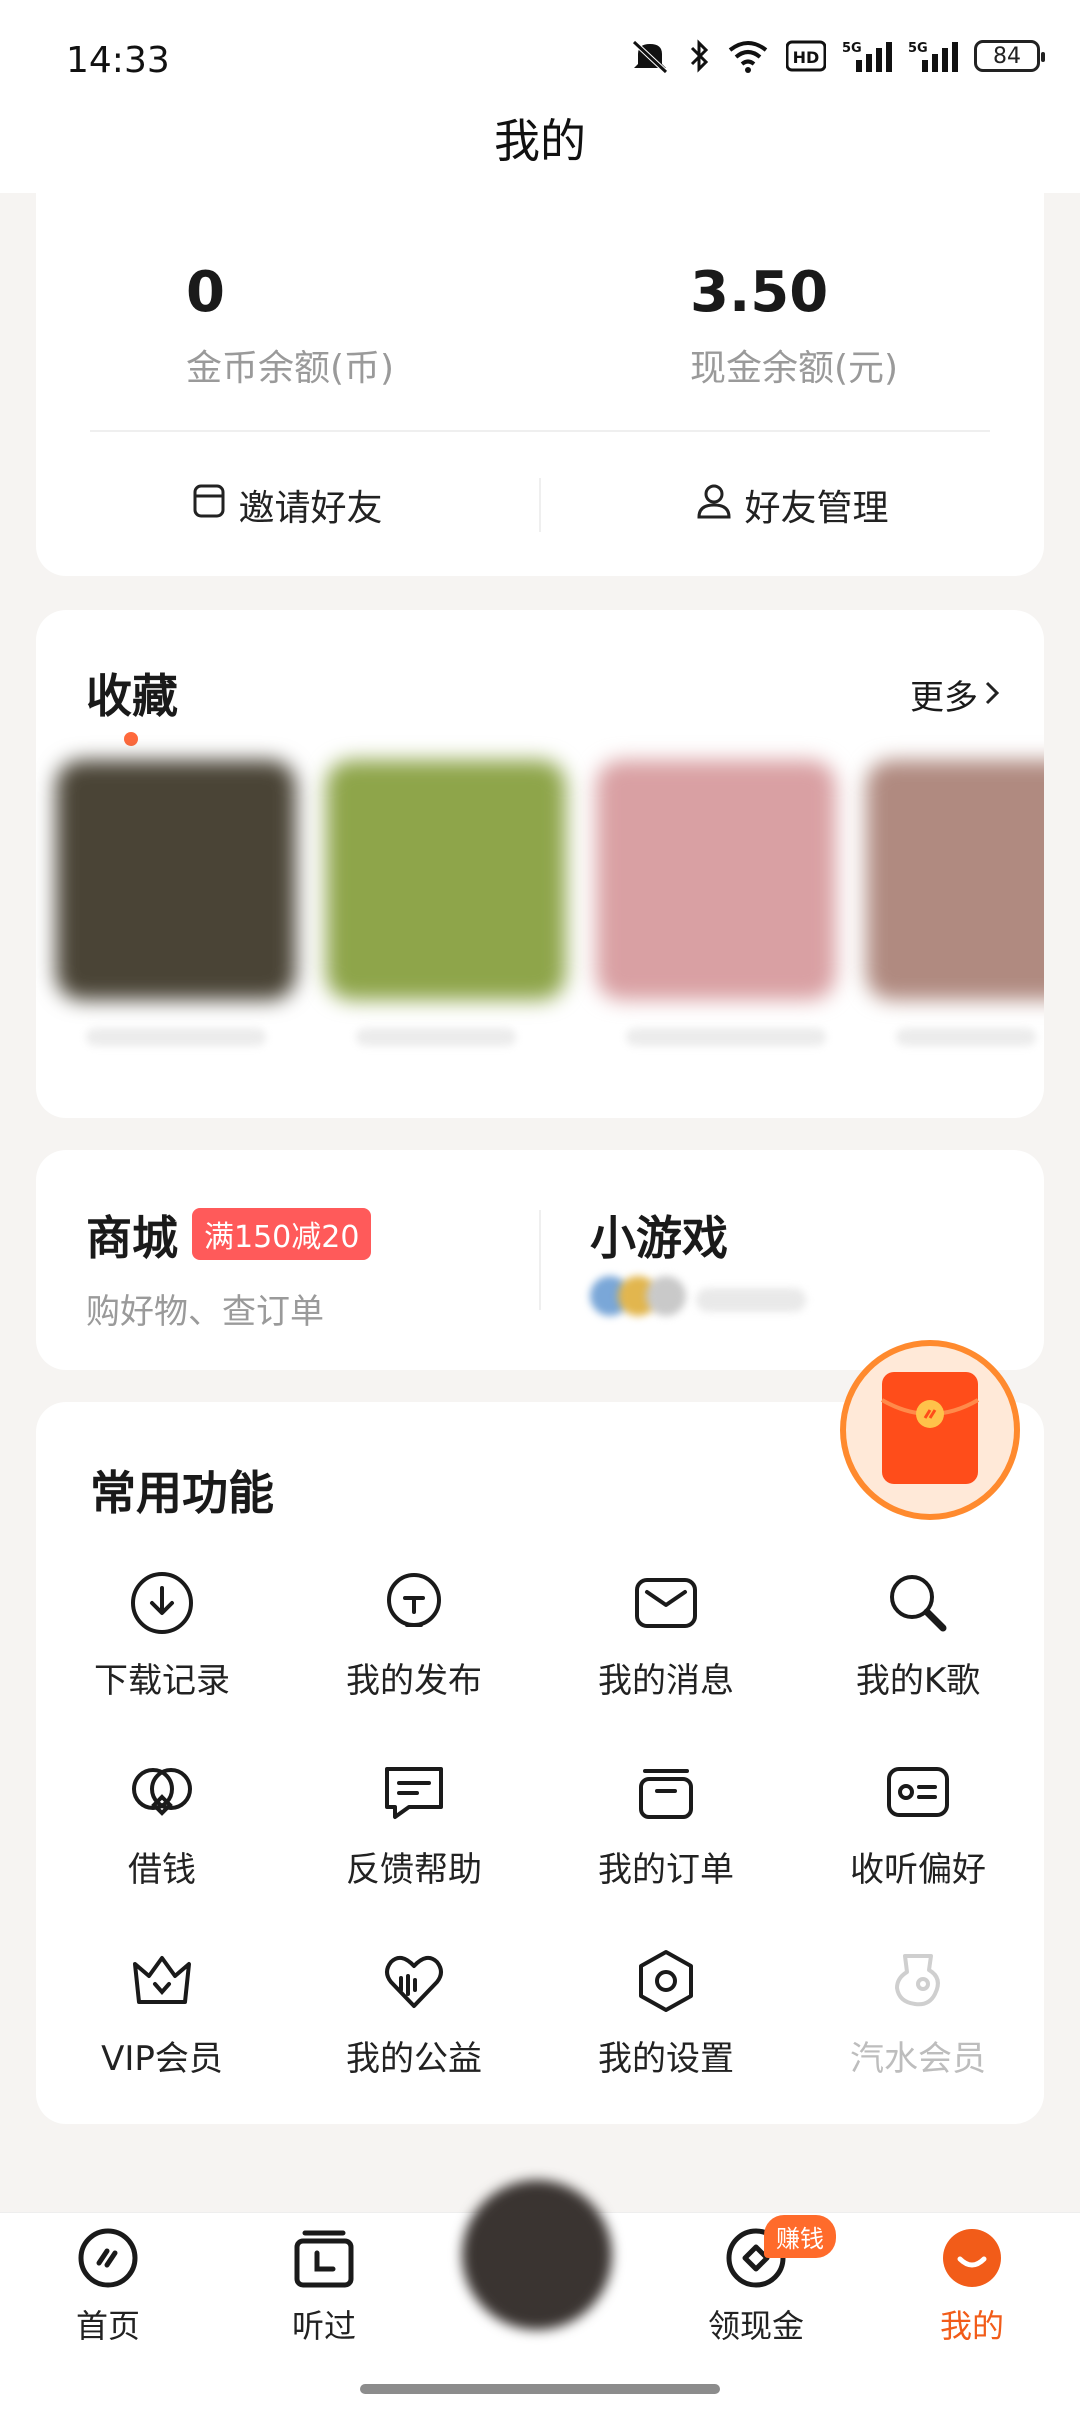  I want to click on nav-listened: 听过, so click(324, 2287).